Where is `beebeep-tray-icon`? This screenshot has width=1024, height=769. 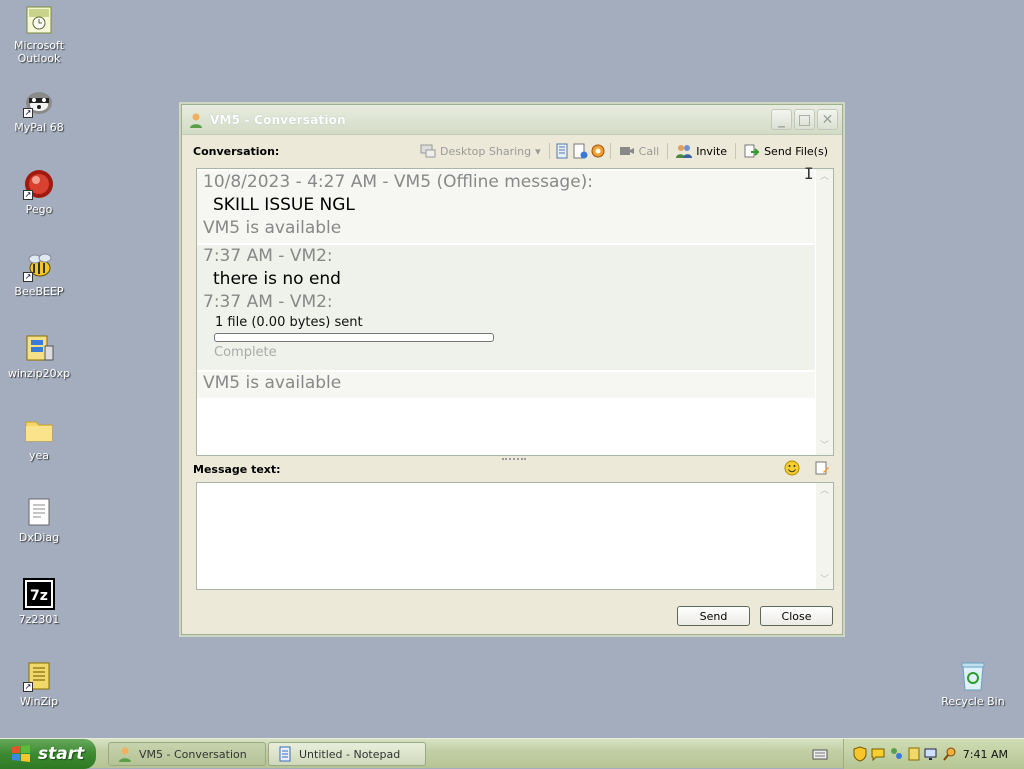 beebeep-tray-icon is located at coordinates (896, 754).